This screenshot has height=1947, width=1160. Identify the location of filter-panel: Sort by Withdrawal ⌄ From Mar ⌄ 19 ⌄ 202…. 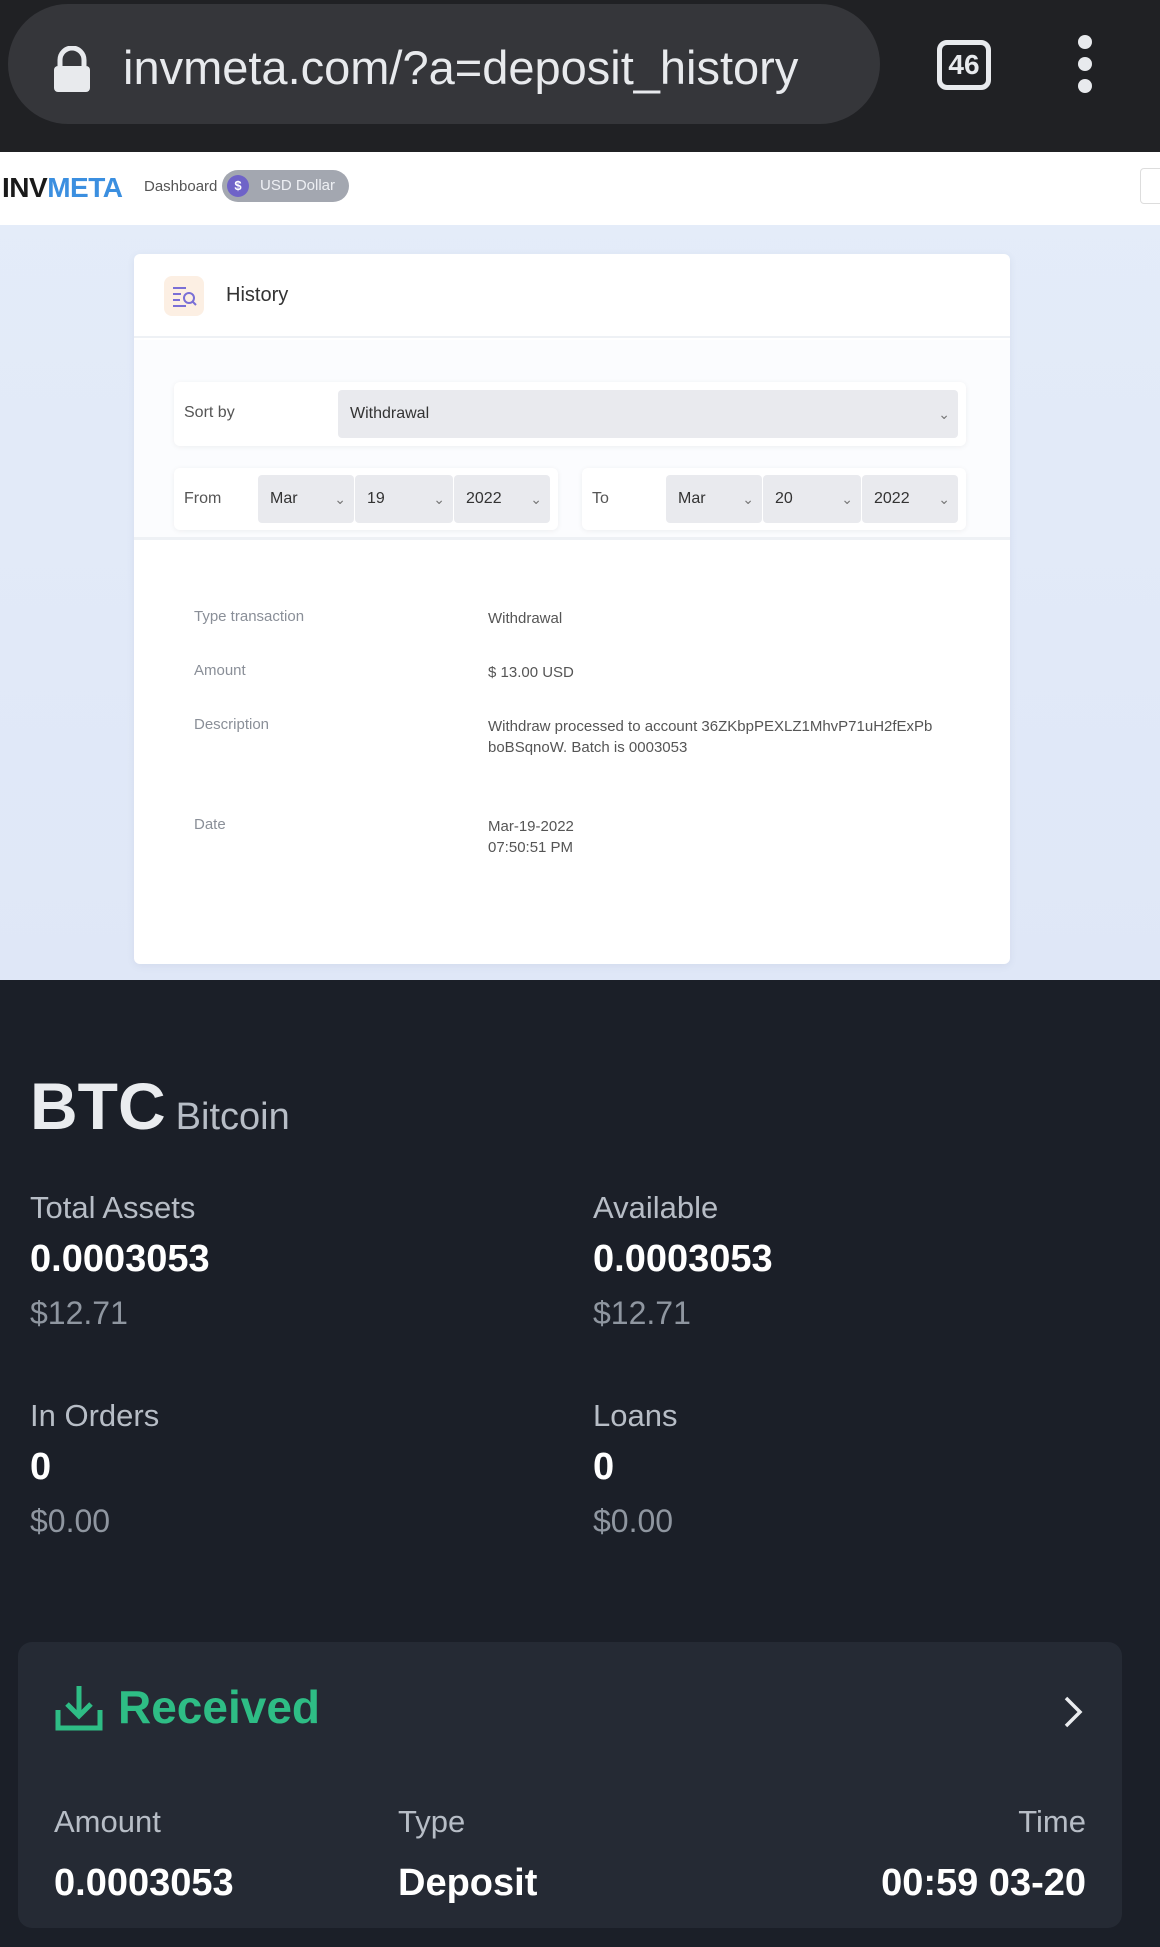
(572, 440).